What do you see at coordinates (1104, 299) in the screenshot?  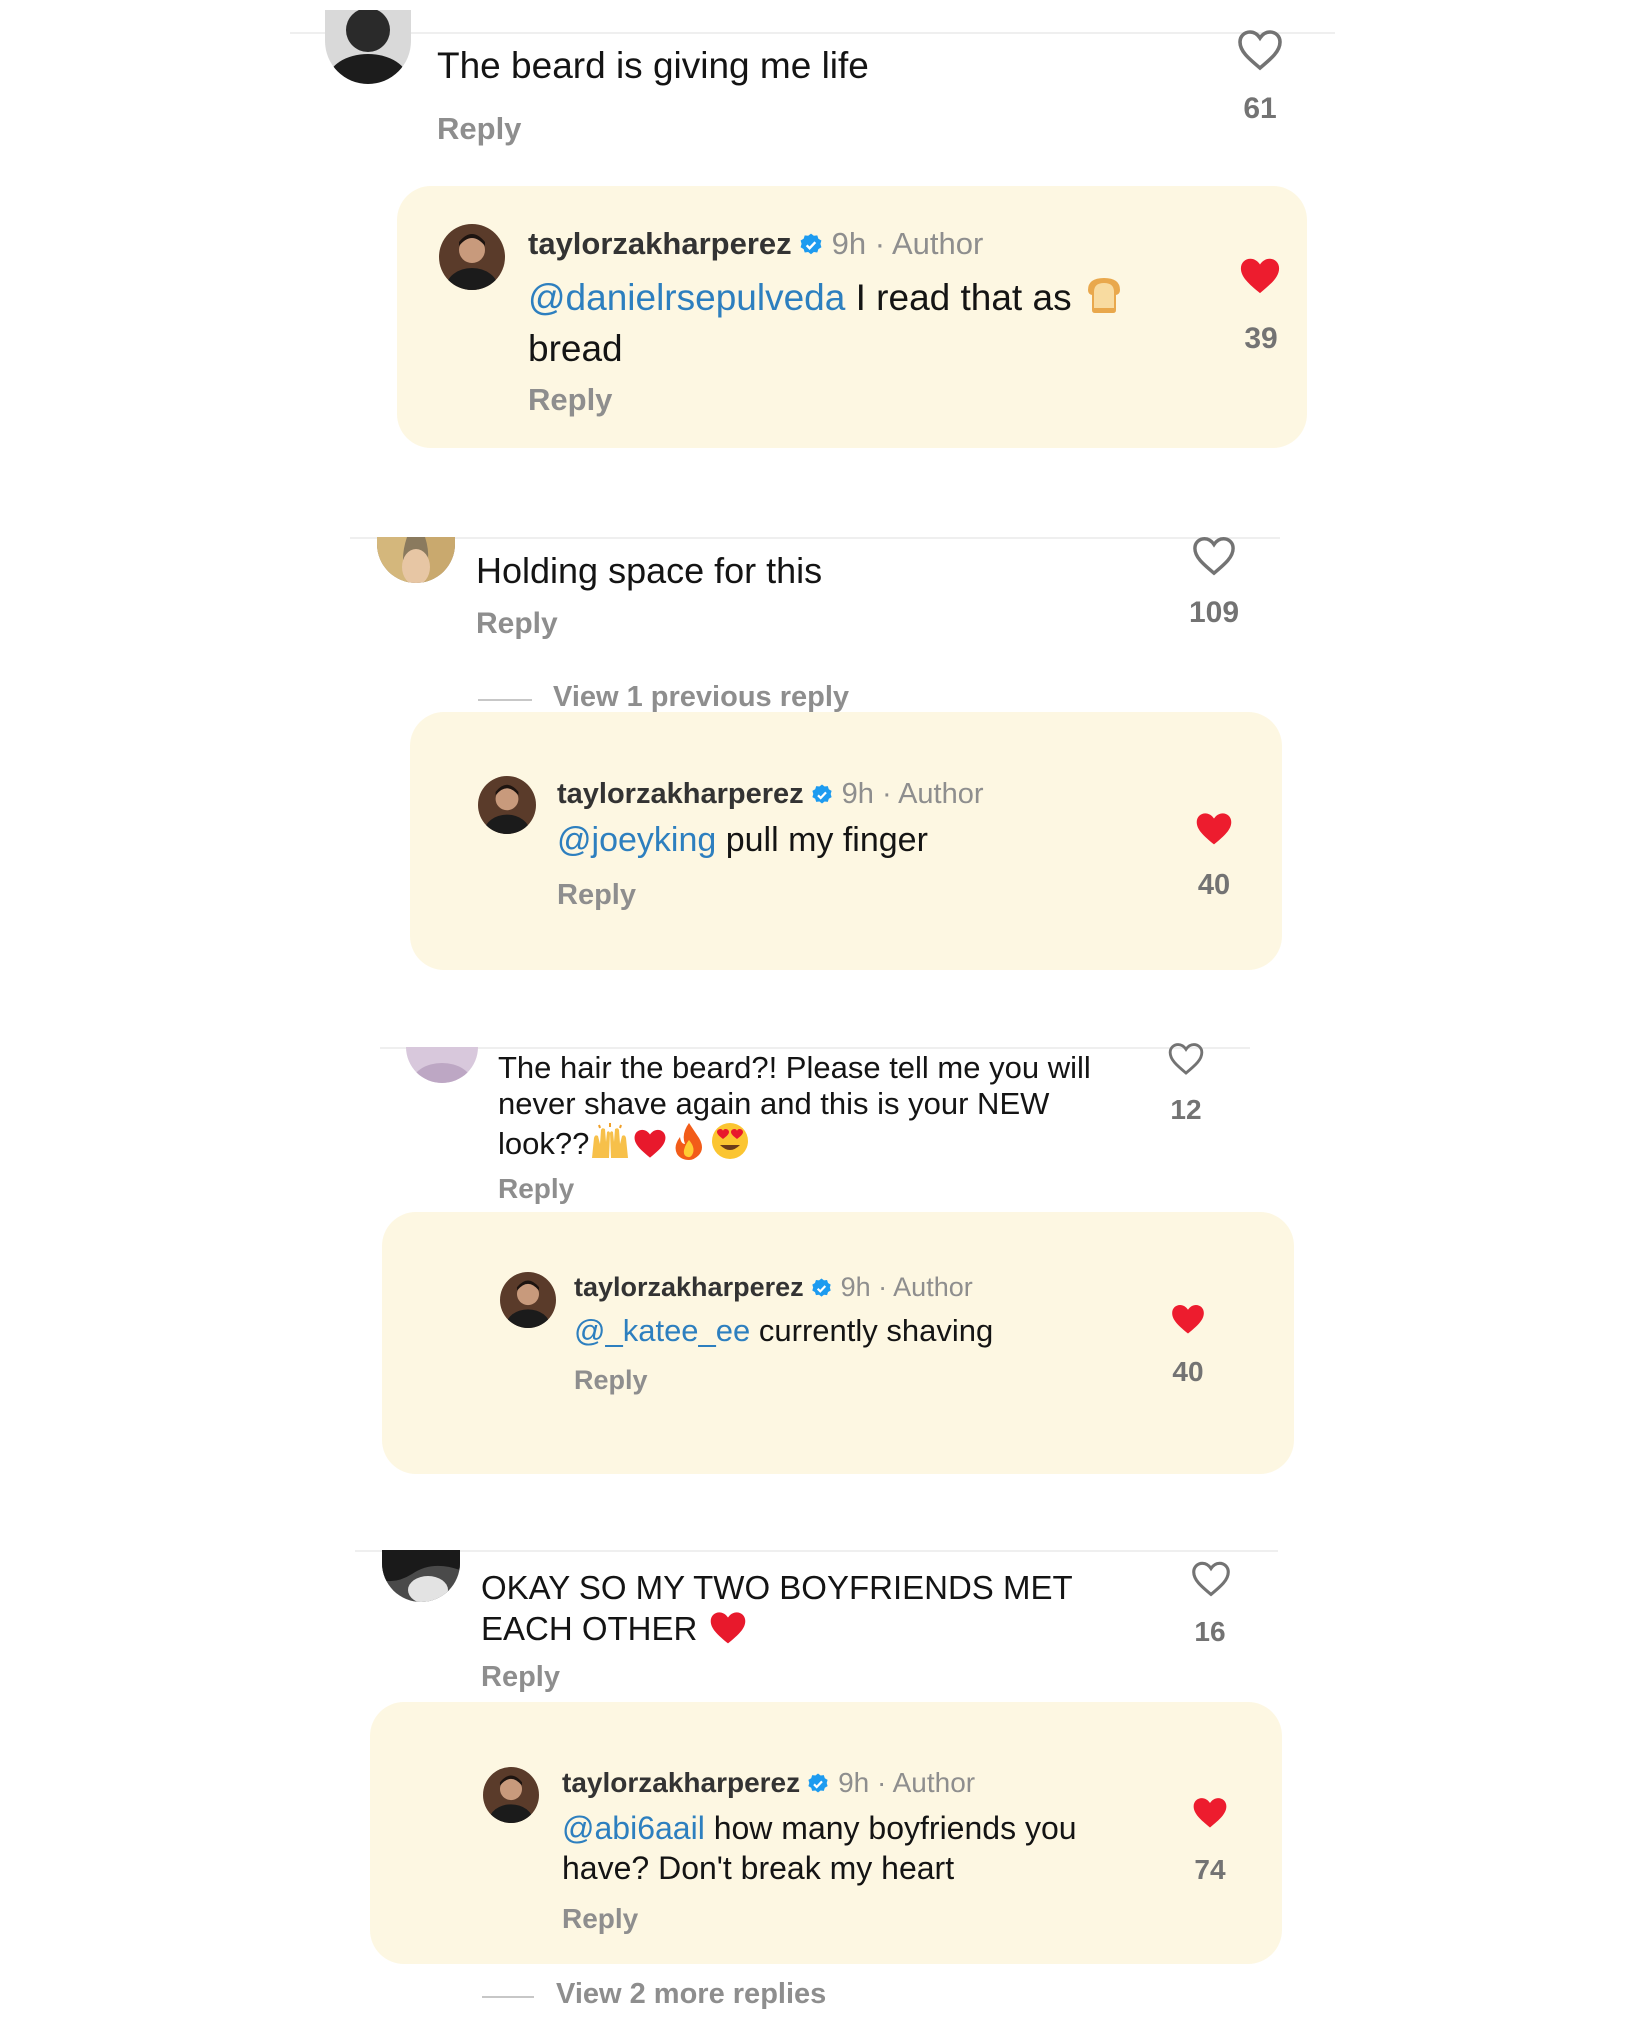 I see `bread-emoji` at bounding box center [1104, 299].